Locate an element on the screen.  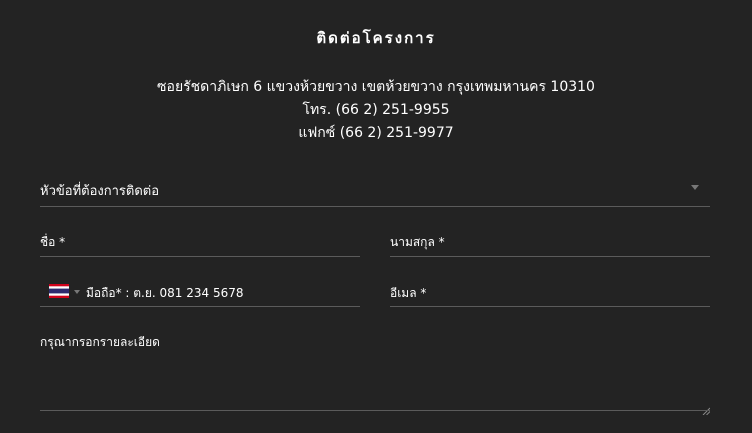
thailand-flag-icon is located at coordinates (59, 291).